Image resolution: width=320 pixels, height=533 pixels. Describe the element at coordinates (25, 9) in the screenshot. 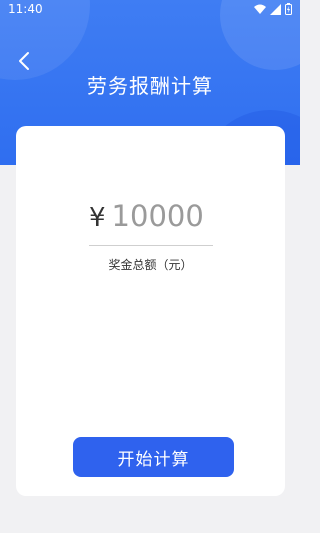

I see `status-time: 11:40` at that location.